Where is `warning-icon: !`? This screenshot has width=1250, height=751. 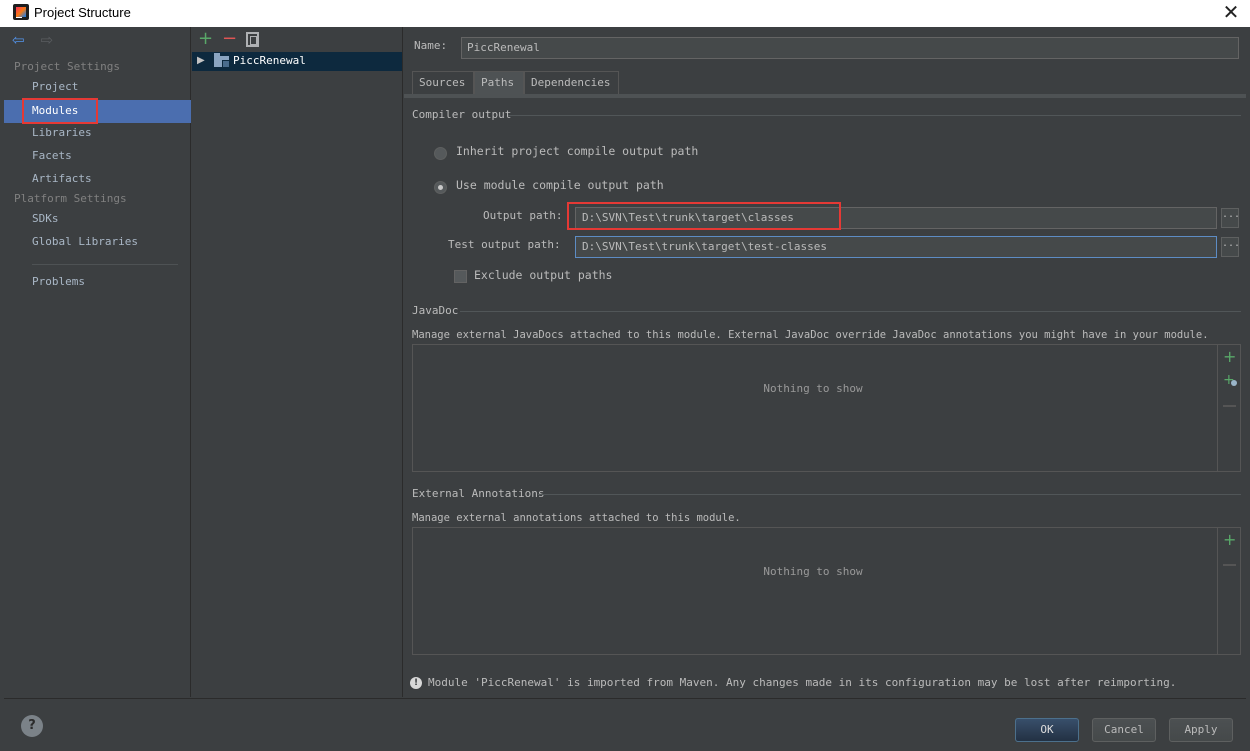
warning-icon: ! is located at coordinates (416, 683).